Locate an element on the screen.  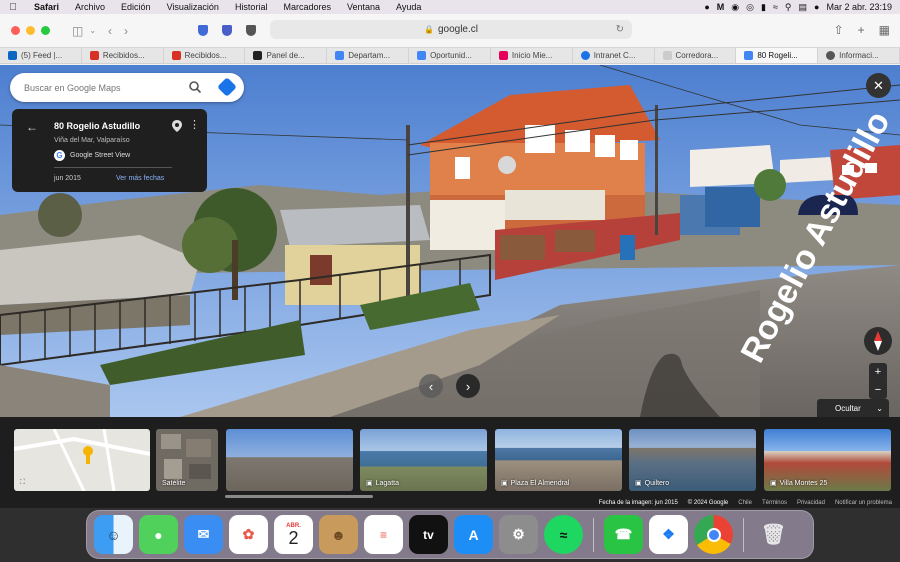
compass-icon is located at coordinates (878, 341).